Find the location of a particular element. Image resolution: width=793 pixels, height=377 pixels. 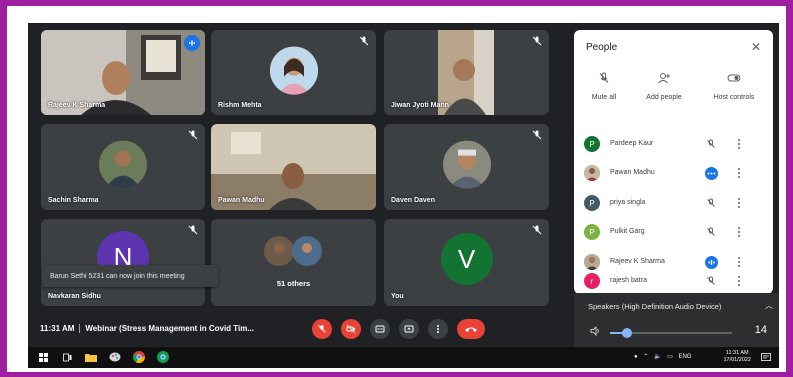

participant-name: Rishm Mehta is located at coordinates (240, 105).